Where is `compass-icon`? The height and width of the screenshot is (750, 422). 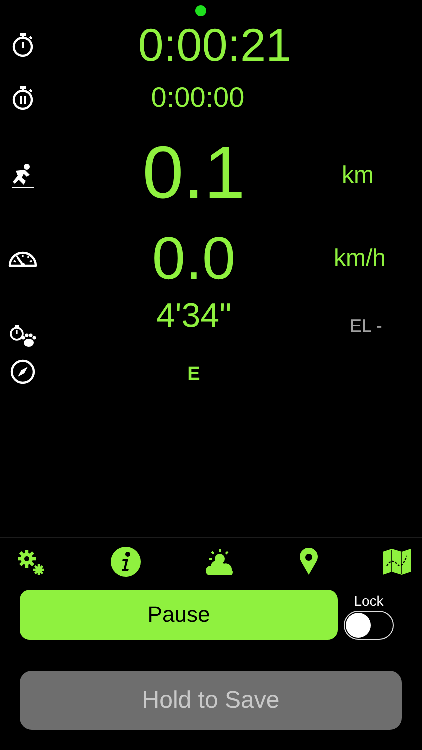
compass-icon is located at coordinates (23, 372).